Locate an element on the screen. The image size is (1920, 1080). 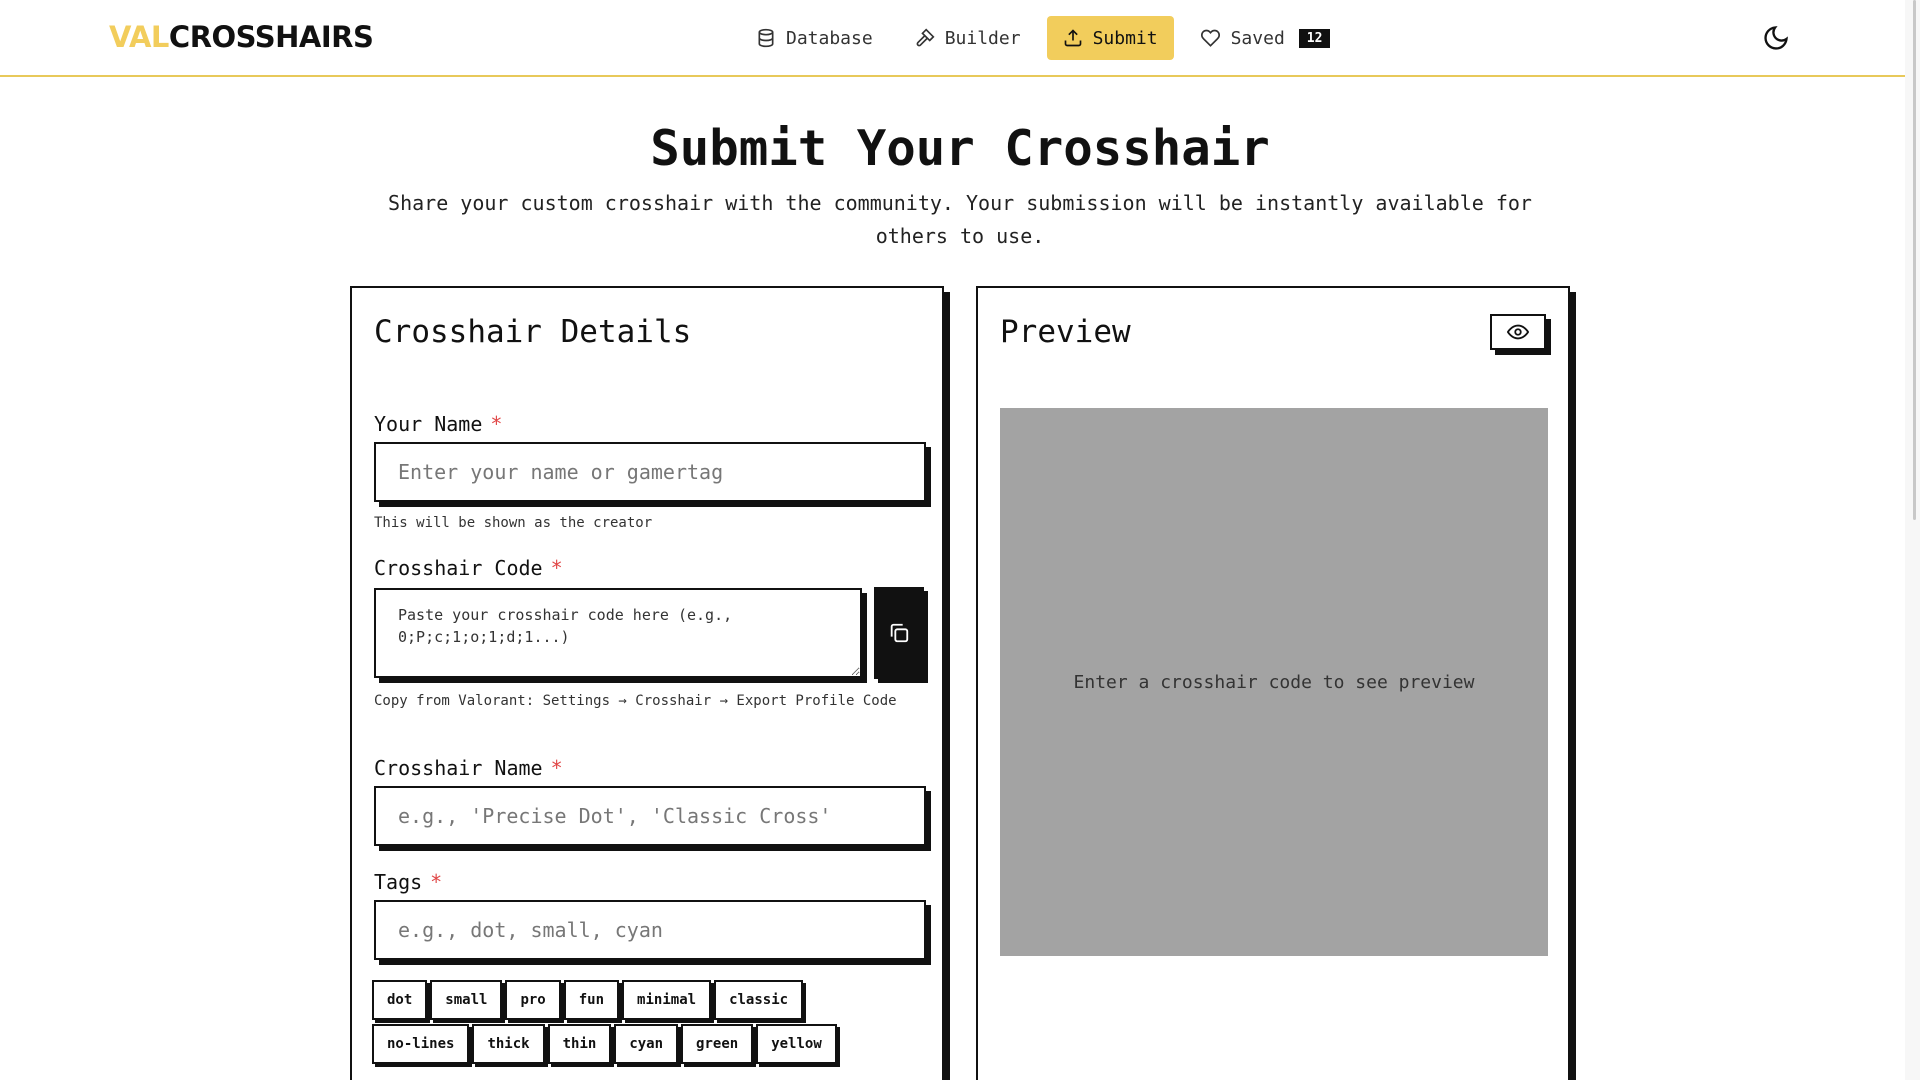
nav-database: Database is located at coordinates (814, 38).